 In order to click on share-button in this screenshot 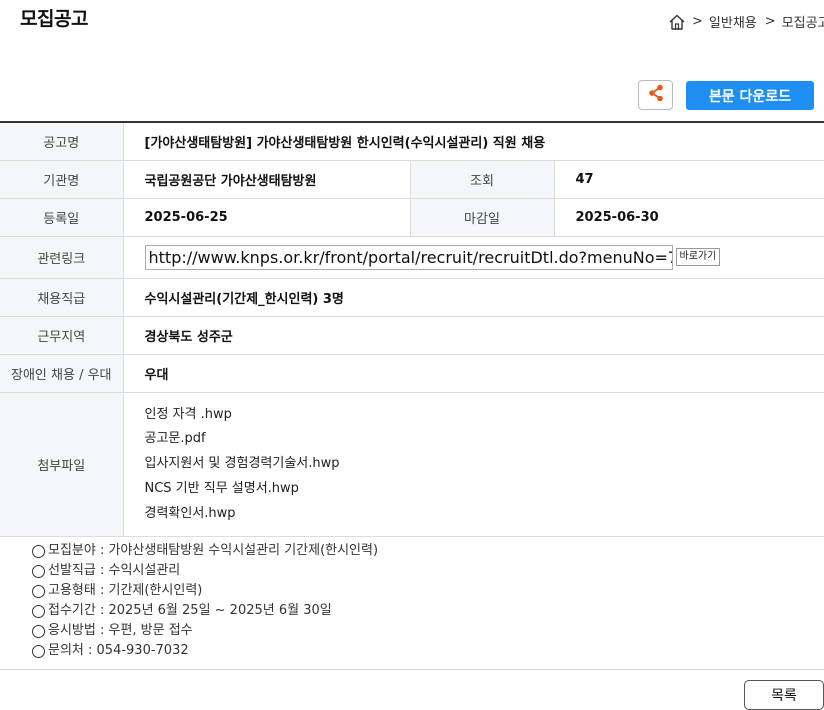, I will do `click(655, 95)`.